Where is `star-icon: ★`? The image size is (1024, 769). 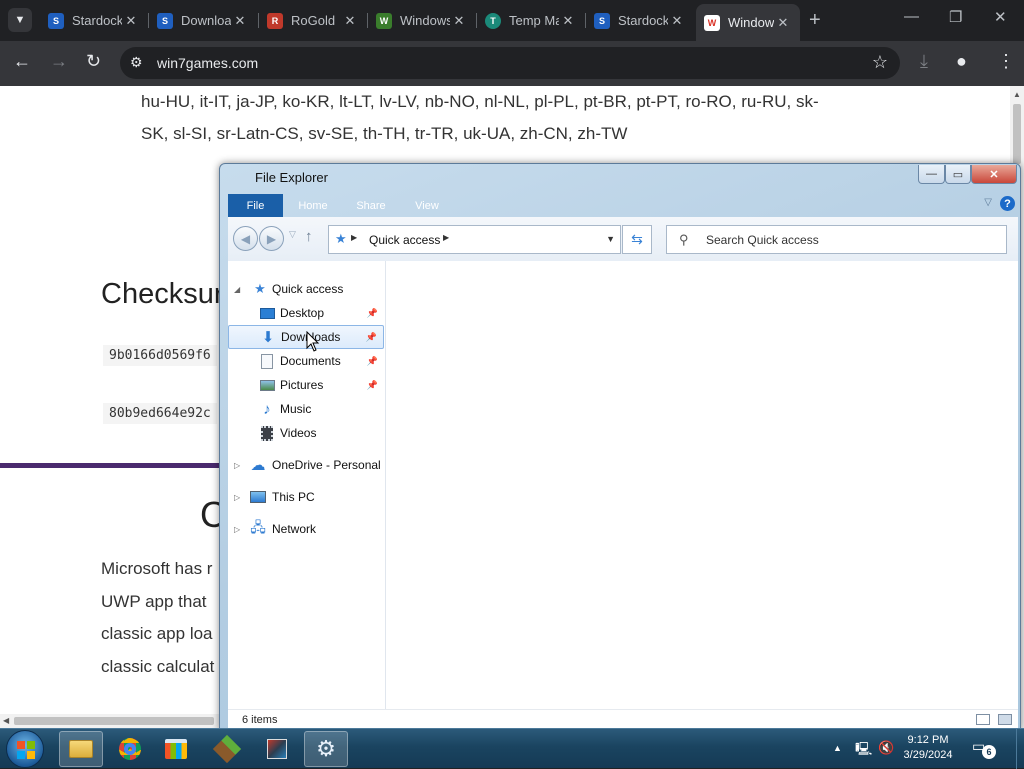
star-icon: ★ is located at coordinates (260, 288).